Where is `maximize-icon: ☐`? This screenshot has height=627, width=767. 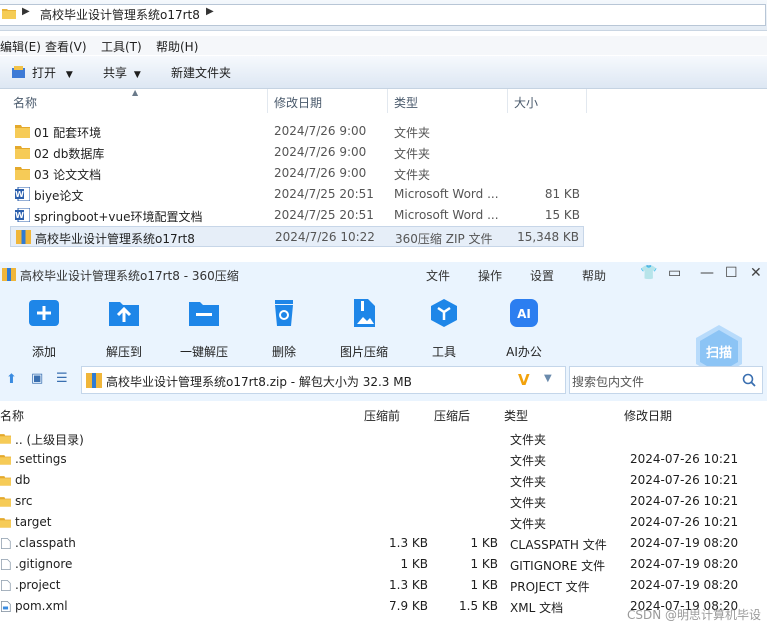 maximize-icon: ☐ is located at coordinates (731, 273).